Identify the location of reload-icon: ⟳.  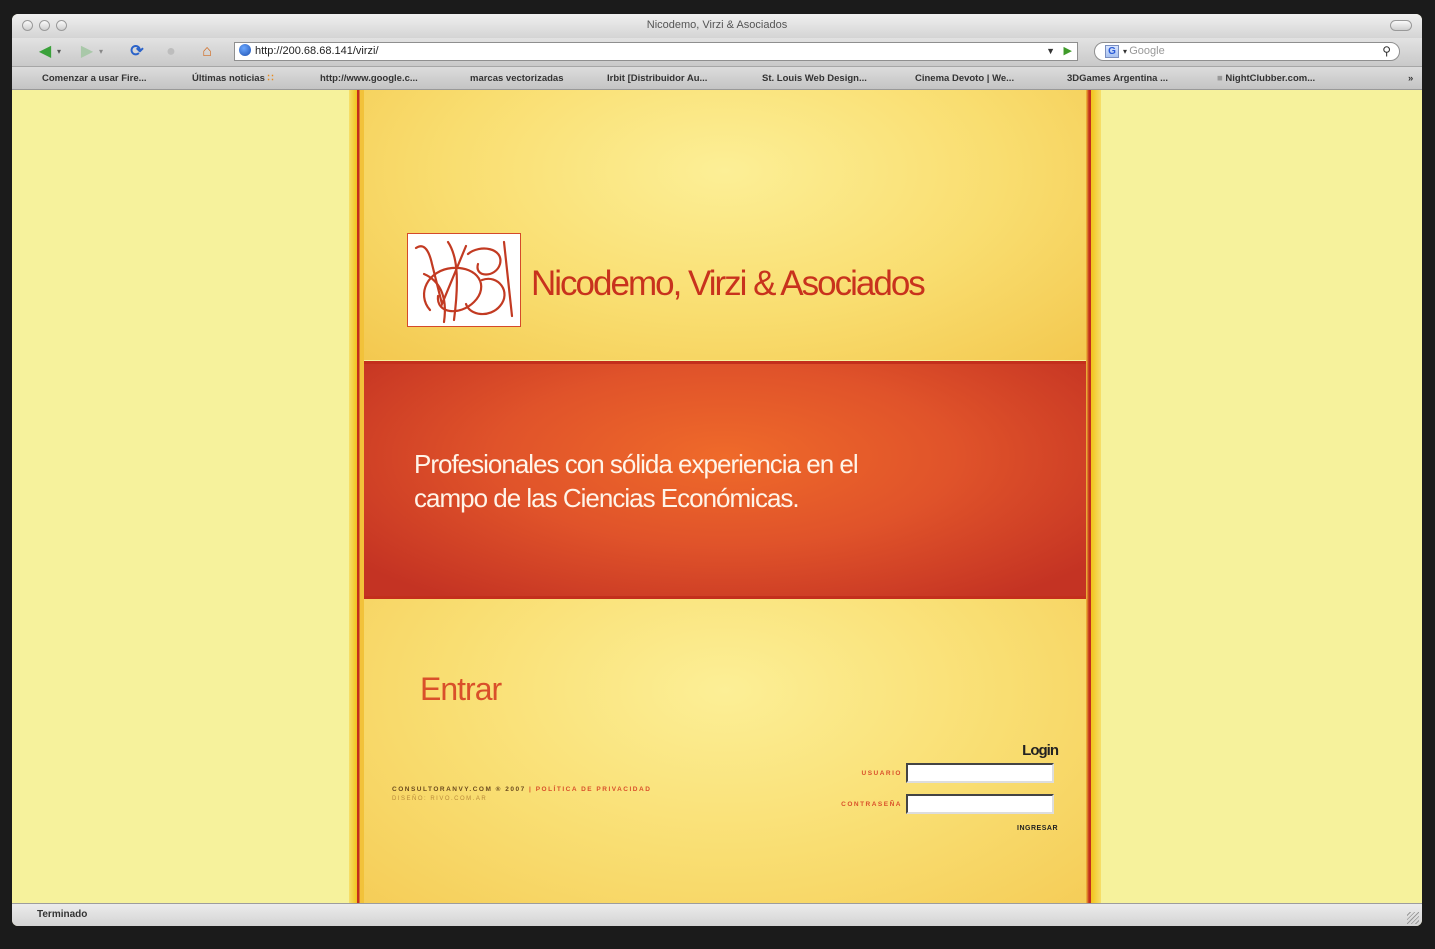
(137, 52).